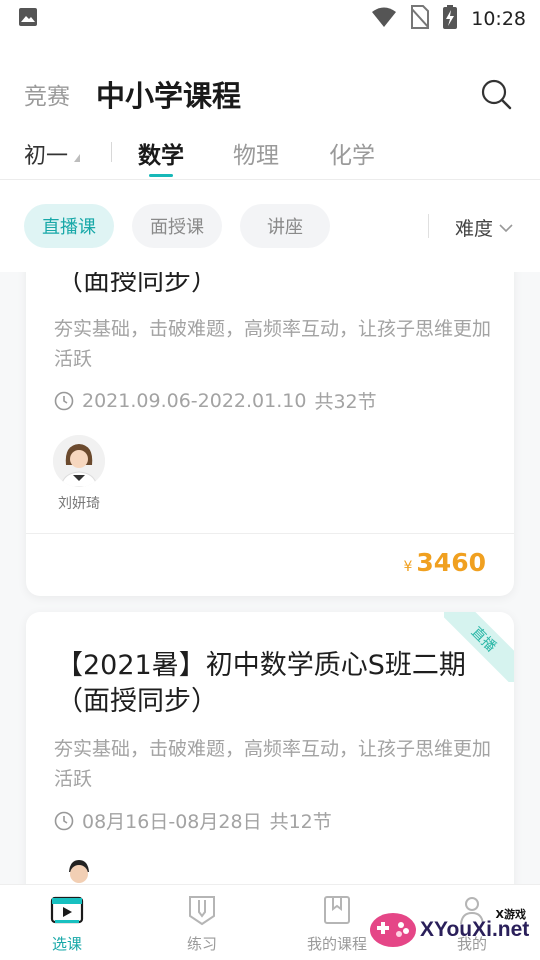  I want to click on subject-bar: 初一 数学 物理 化学, so click(270, 154).